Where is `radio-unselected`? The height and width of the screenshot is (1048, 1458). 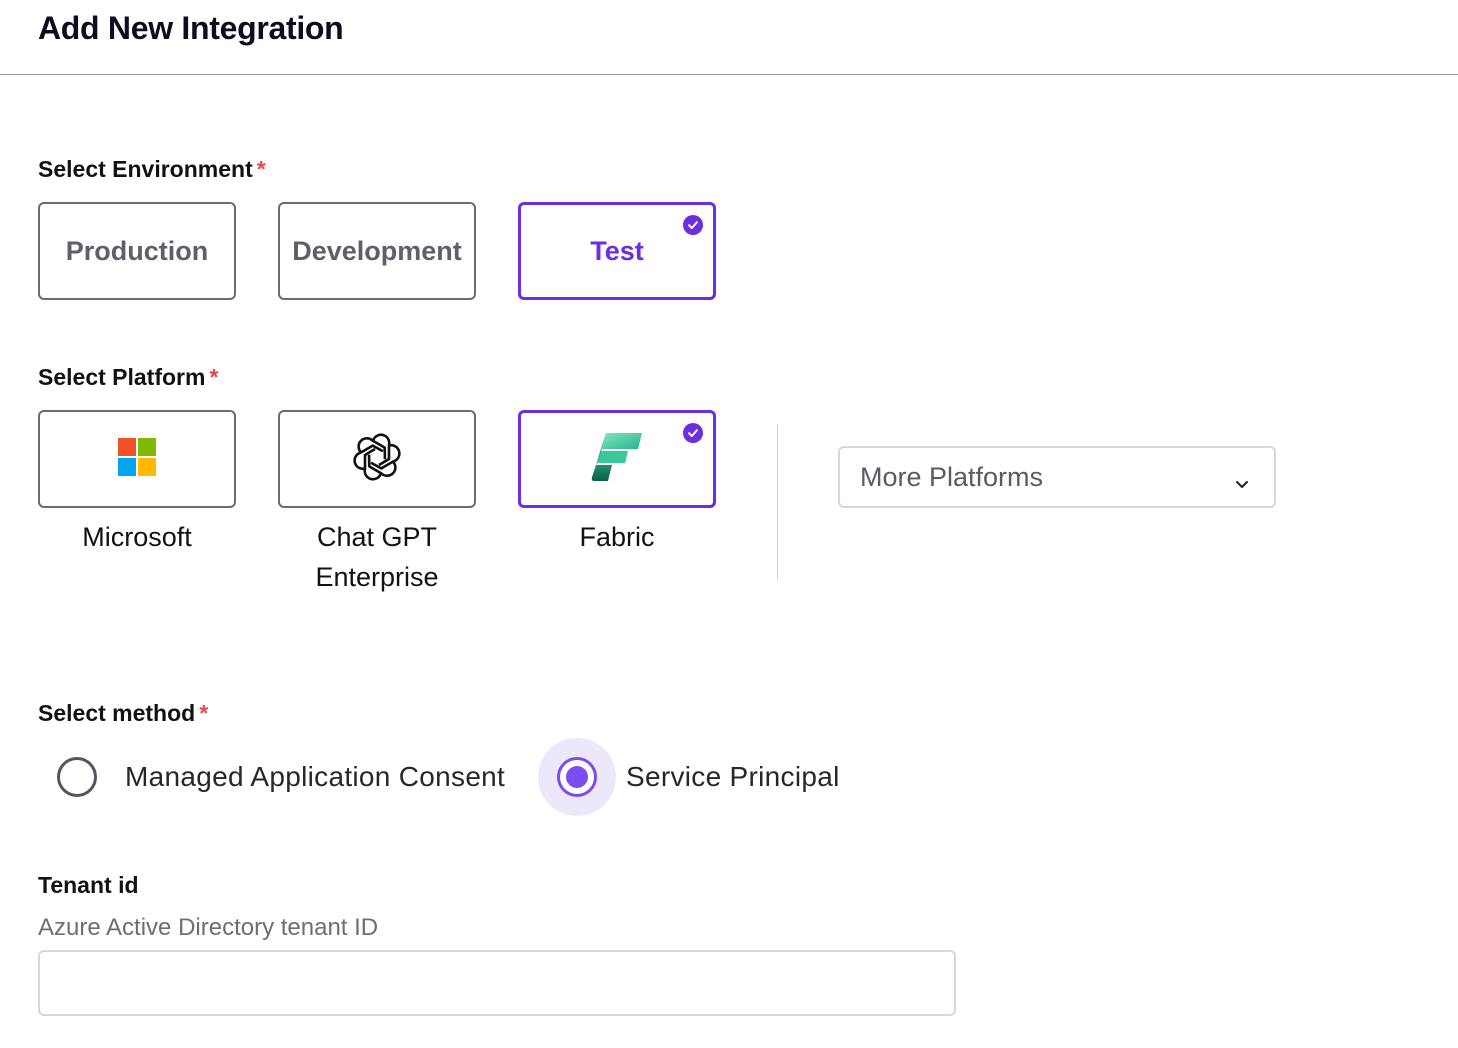 radio-unselected is located at coordinates (77, 777).